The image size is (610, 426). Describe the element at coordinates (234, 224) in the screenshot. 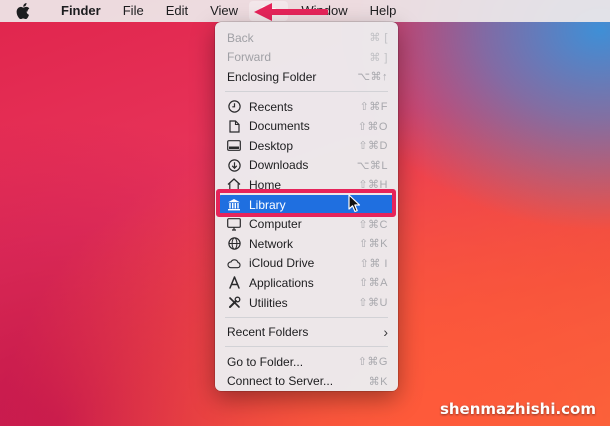

I see `computer-icon` at that location.